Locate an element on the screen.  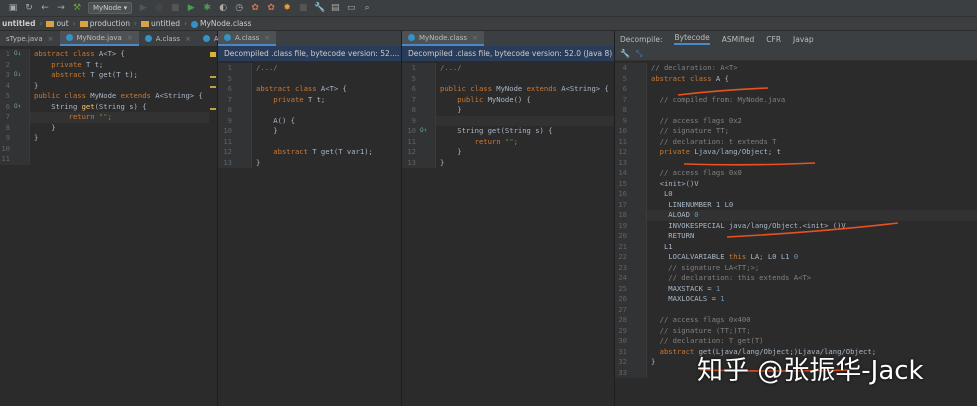
code-line: 23 // signature LA<TT;>; is located at coordinates (796, 267).